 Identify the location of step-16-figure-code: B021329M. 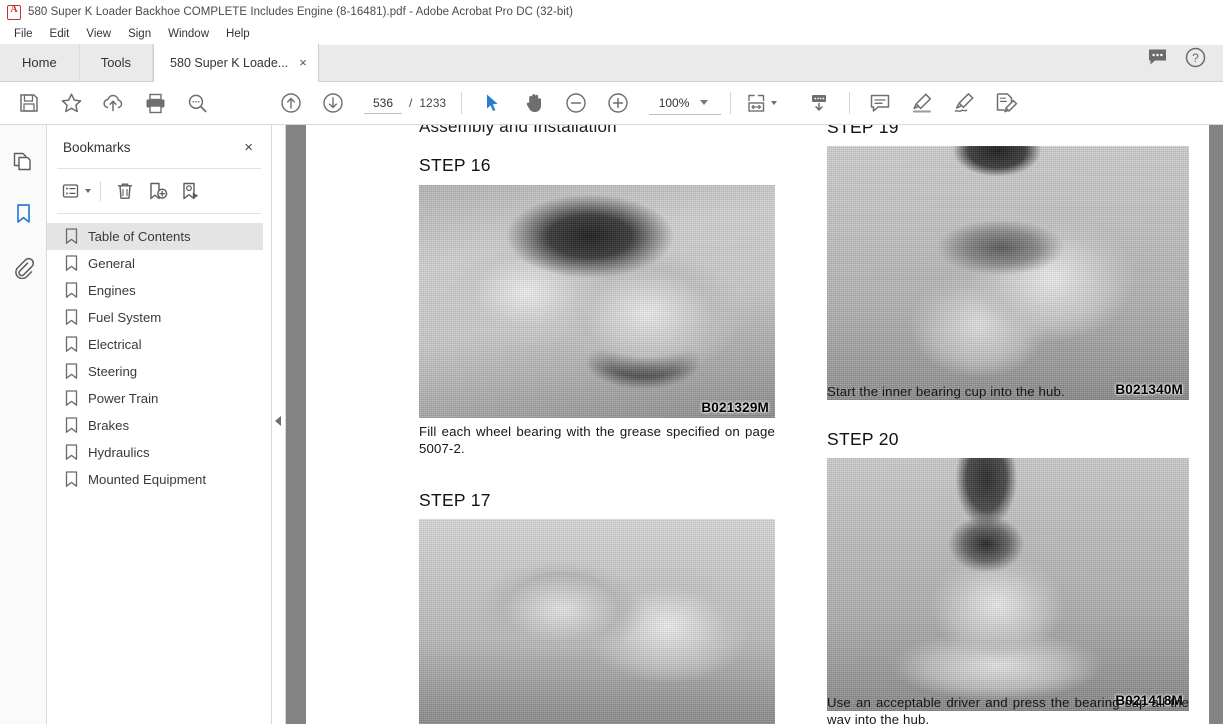
(735, 407).